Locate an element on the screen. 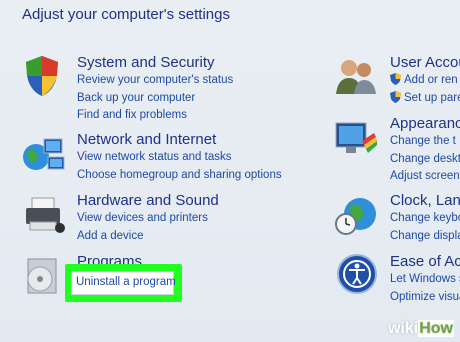 The height and width of the screenshot is (342, 460). parental-controls-label: Set up pare is located at coordinates (432, 97).